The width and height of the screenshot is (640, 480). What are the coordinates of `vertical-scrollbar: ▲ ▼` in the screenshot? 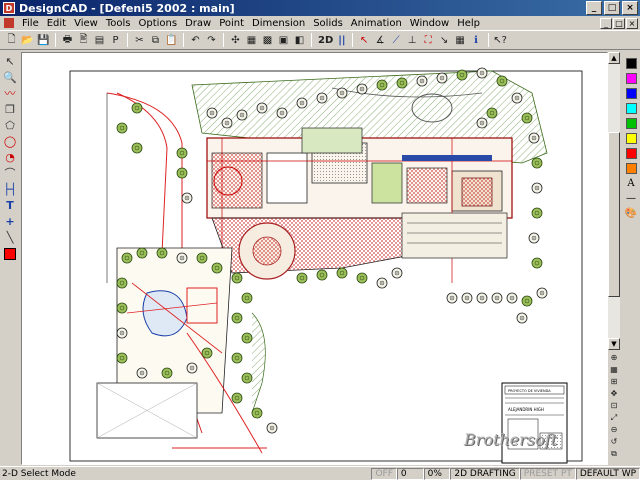 It's located at (614, 201).